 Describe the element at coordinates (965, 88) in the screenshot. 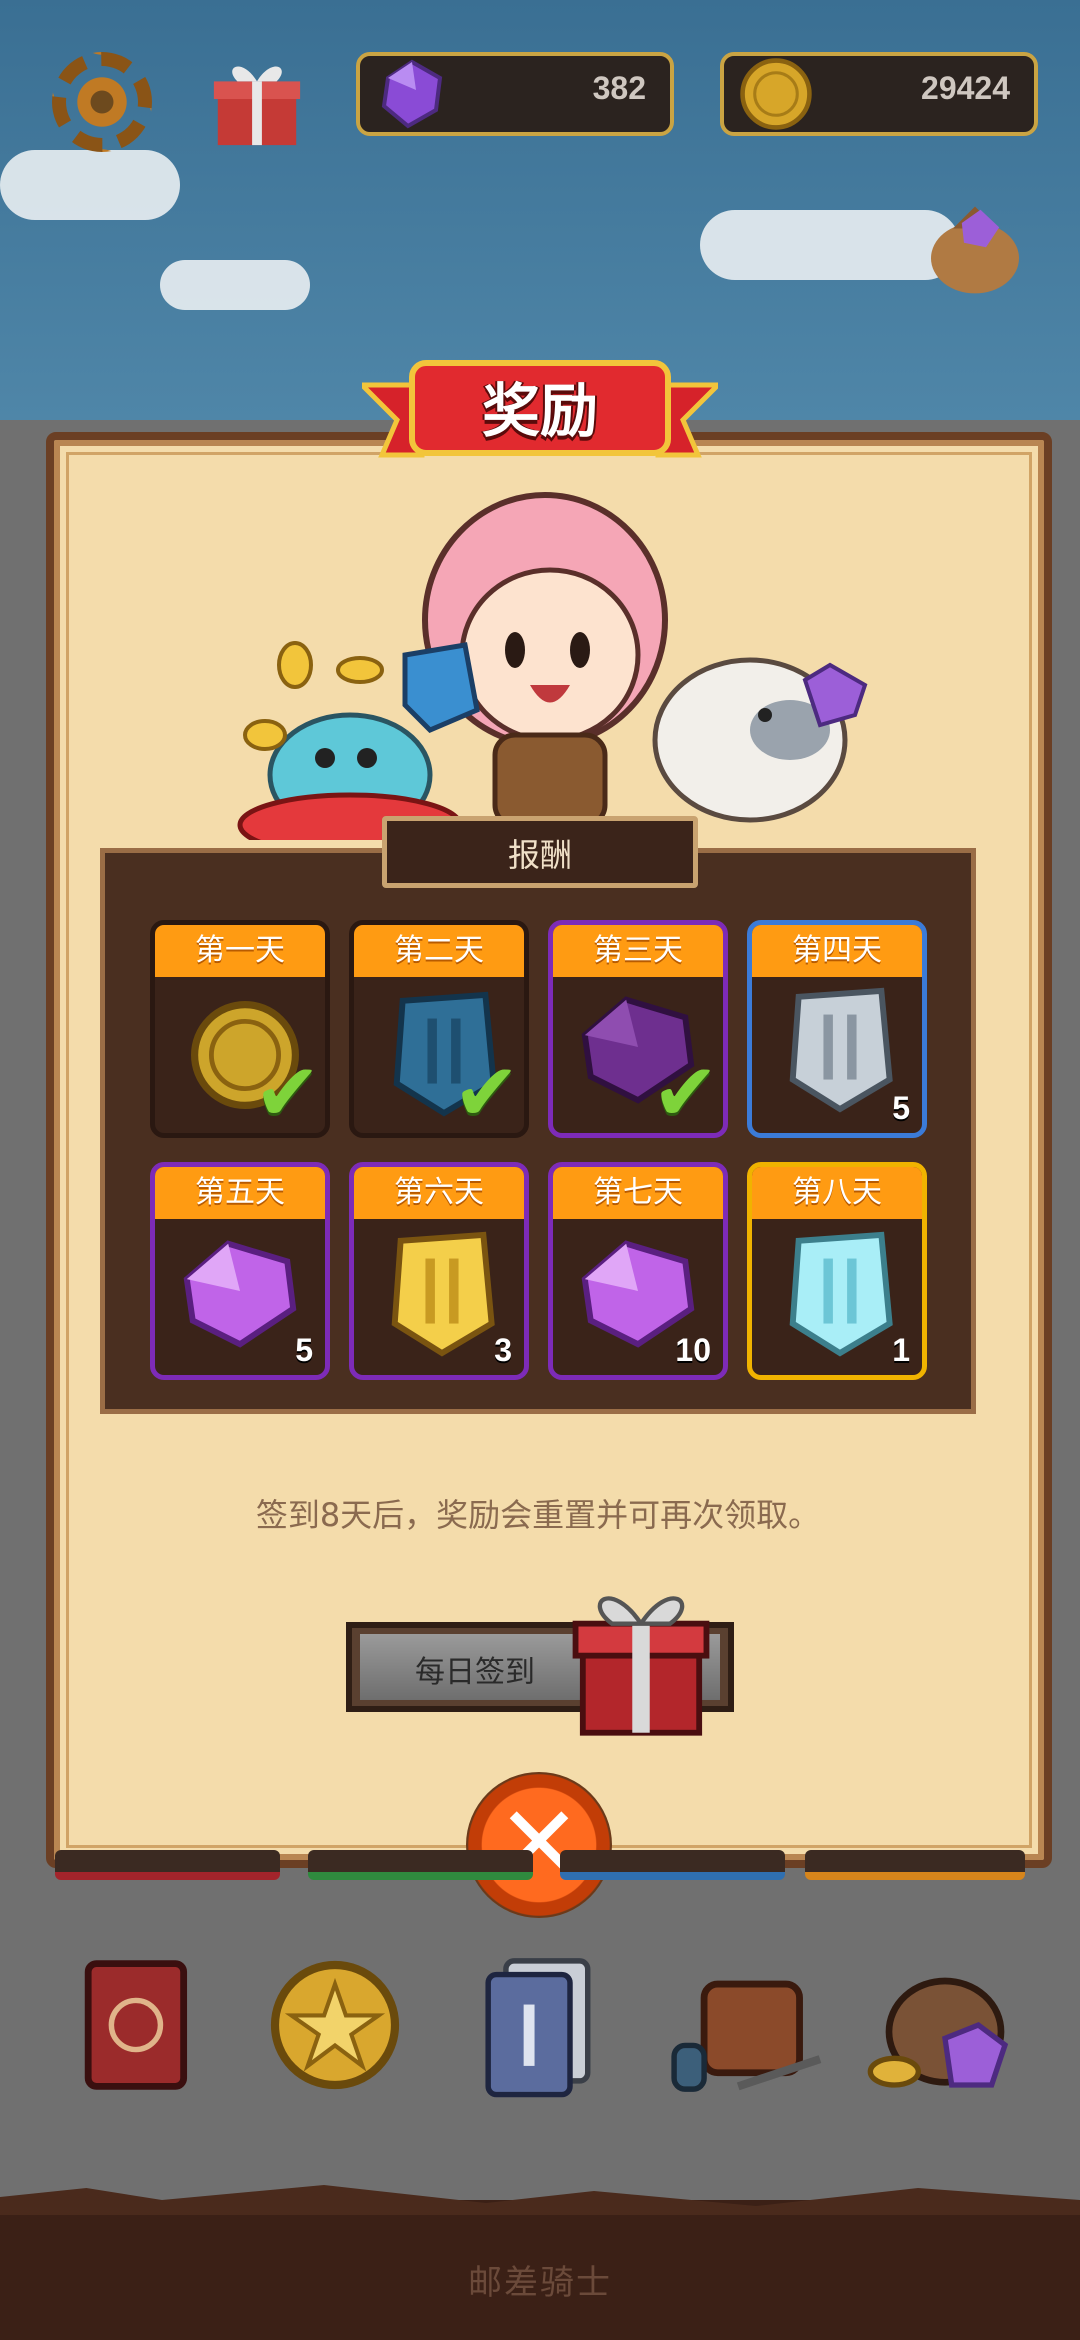

I see `coin-count: 29424` at that location.